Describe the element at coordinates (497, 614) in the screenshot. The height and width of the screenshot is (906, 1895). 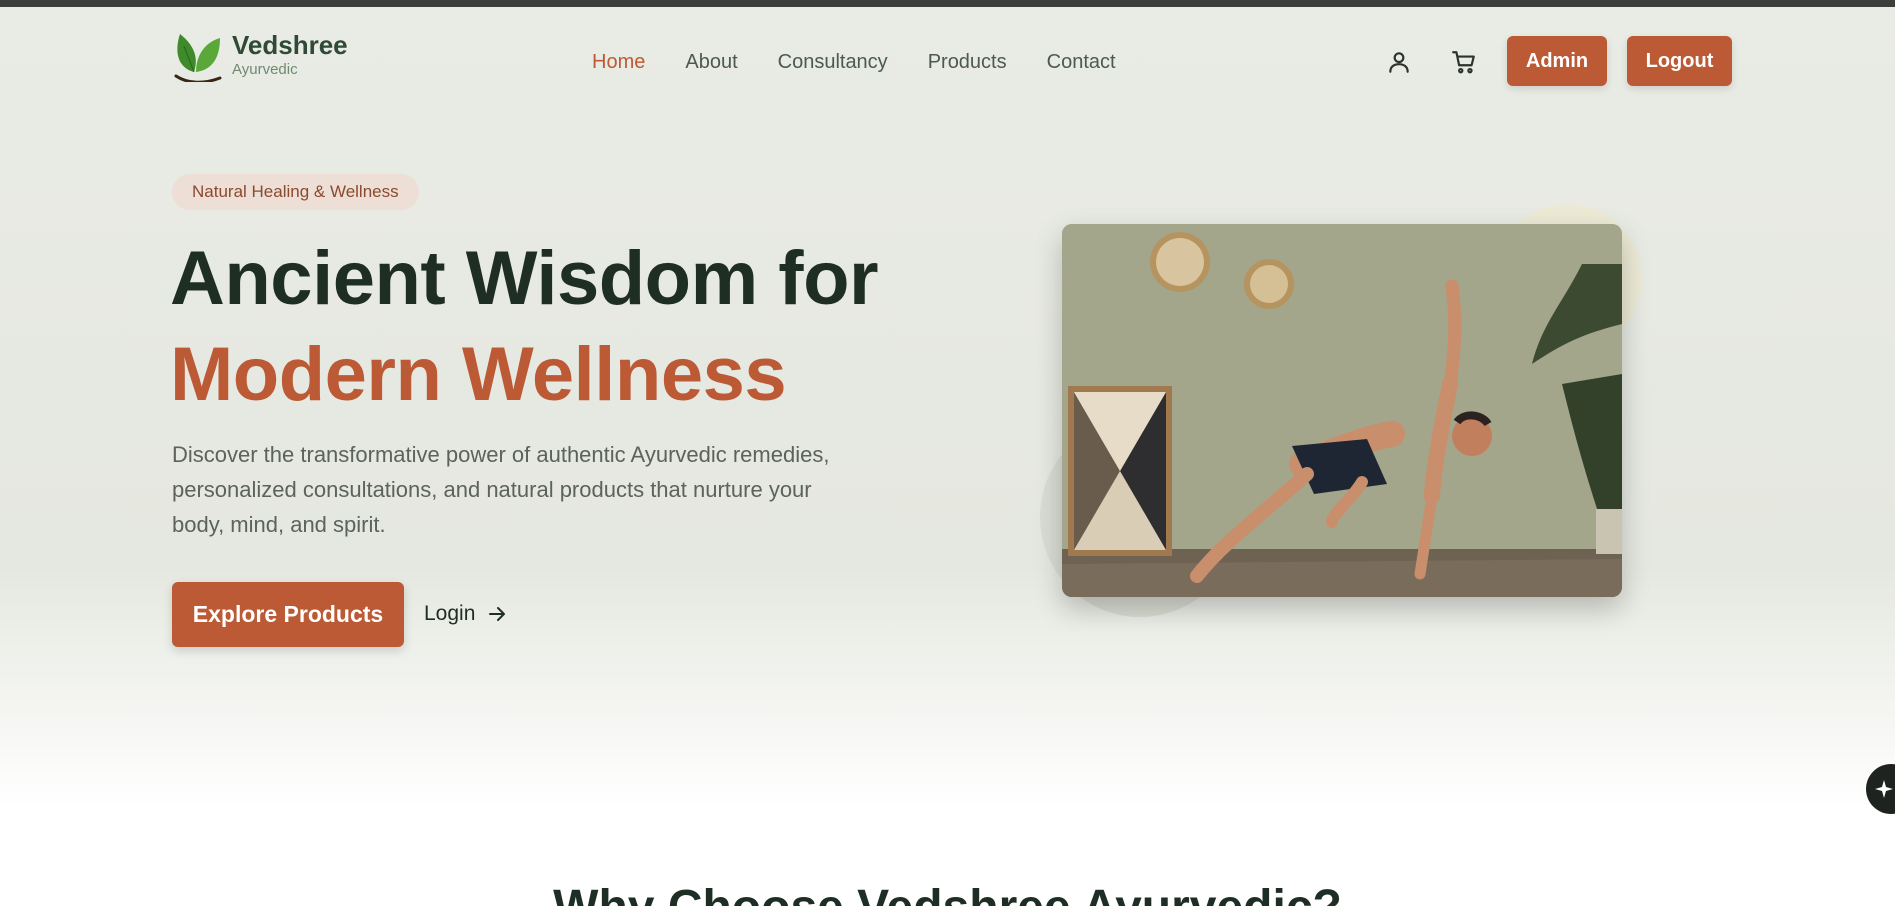
I see `arrow-right-icon` at that location.